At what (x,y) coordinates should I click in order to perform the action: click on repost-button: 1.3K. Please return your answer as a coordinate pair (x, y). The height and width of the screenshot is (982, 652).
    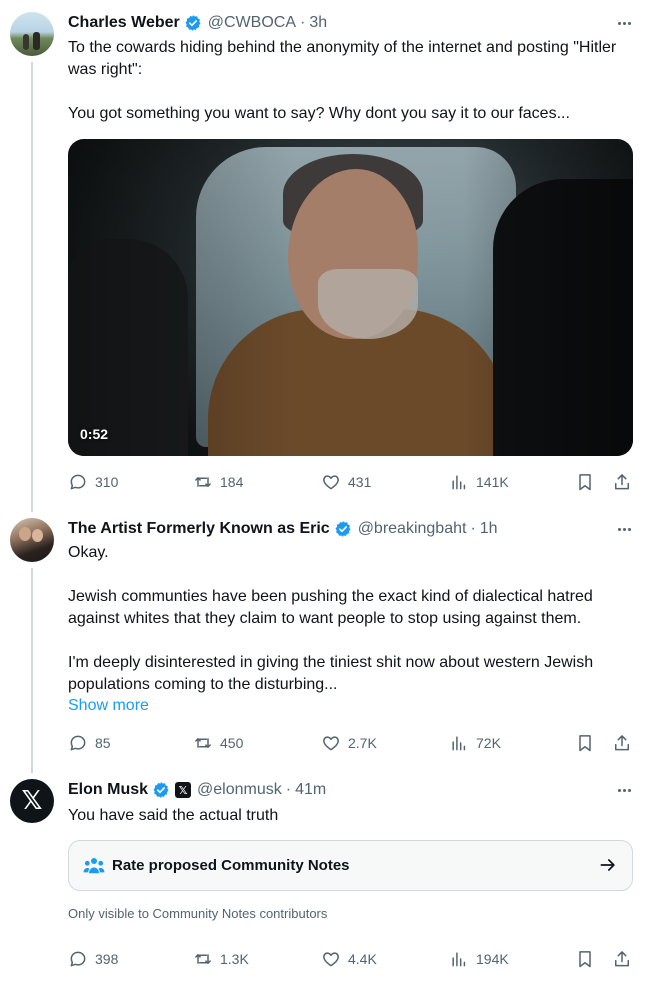
    Looking at the image, I should click on (221, 959).